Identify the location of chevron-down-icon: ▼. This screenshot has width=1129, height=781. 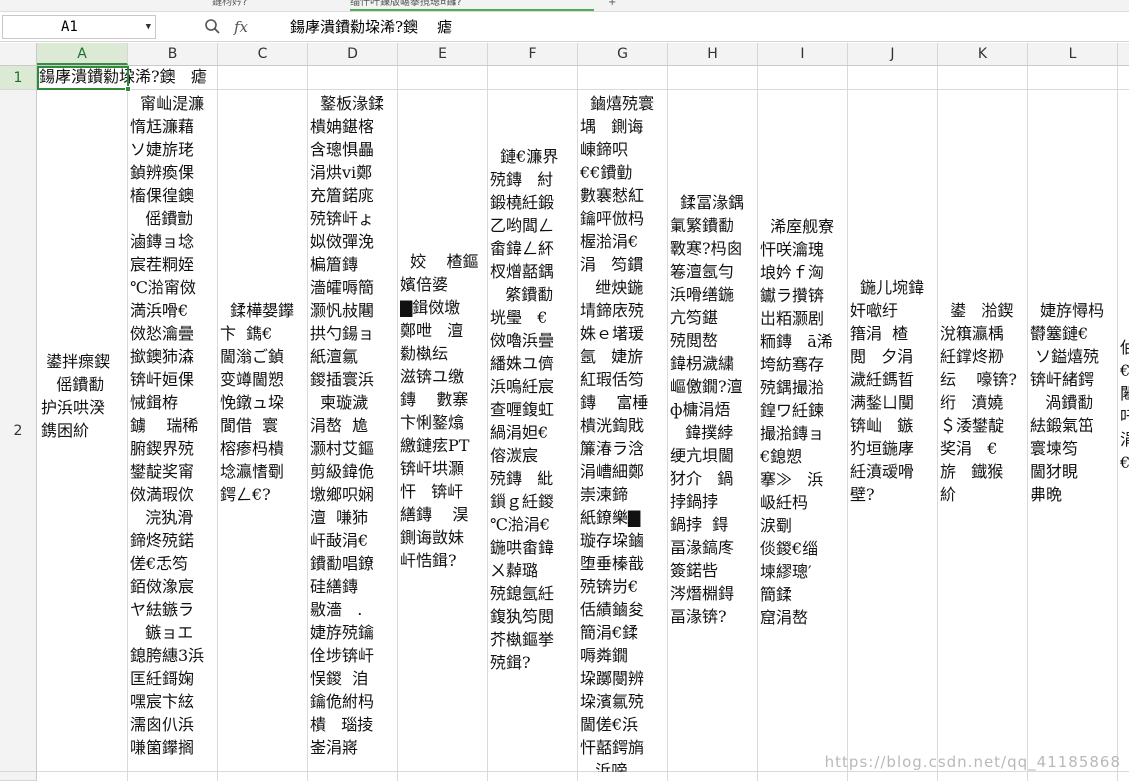
(148, 27).